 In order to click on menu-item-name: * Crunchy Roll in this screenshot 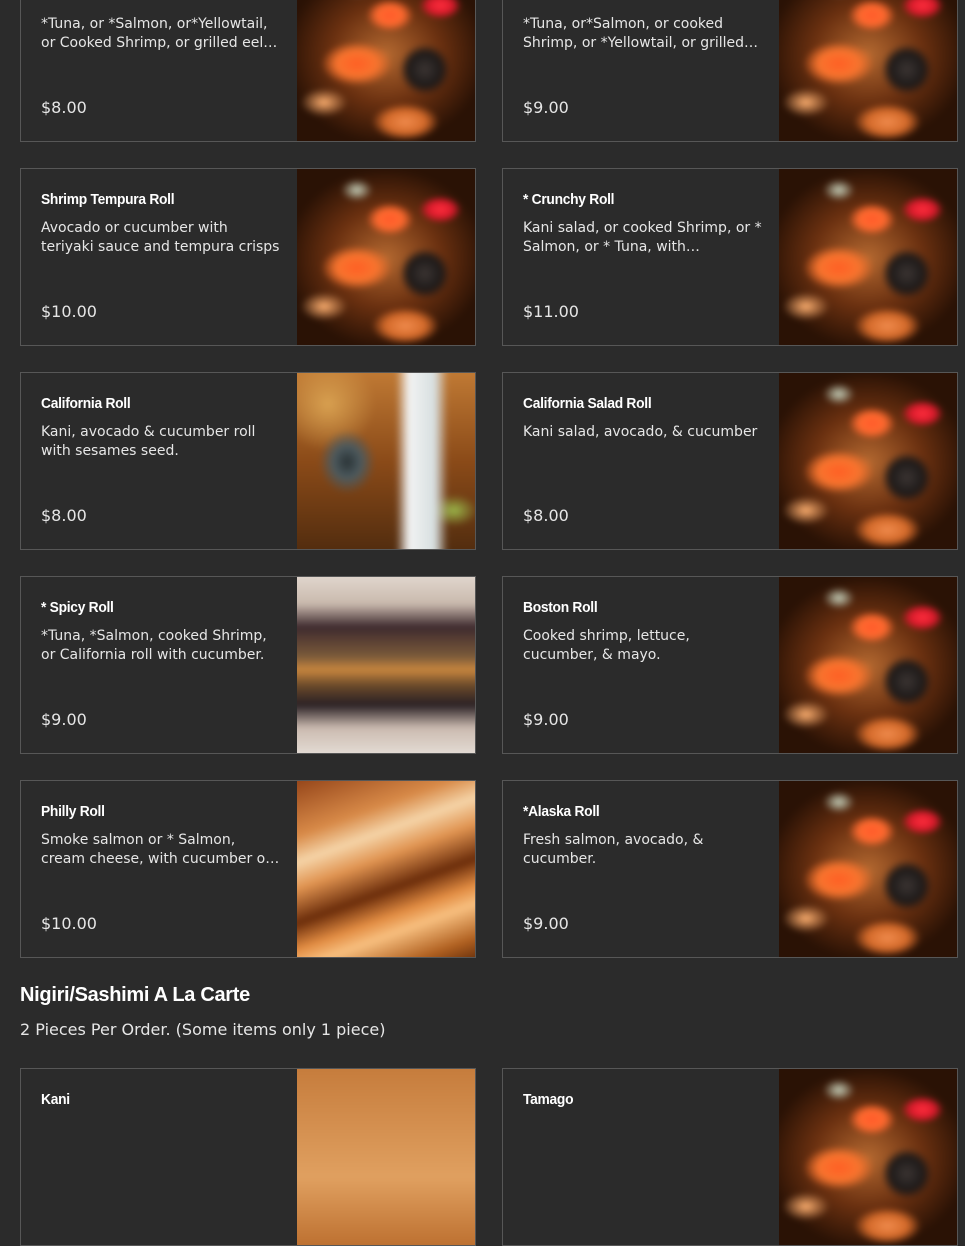, I will do `click(569, 199)`.